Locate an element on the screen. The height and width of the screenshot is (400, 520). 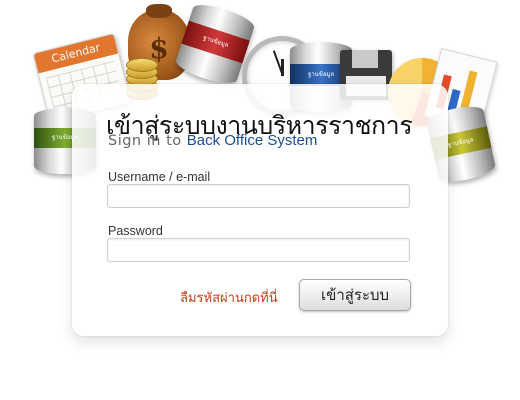
floppy-shutter is located at coordinates (365, 59).